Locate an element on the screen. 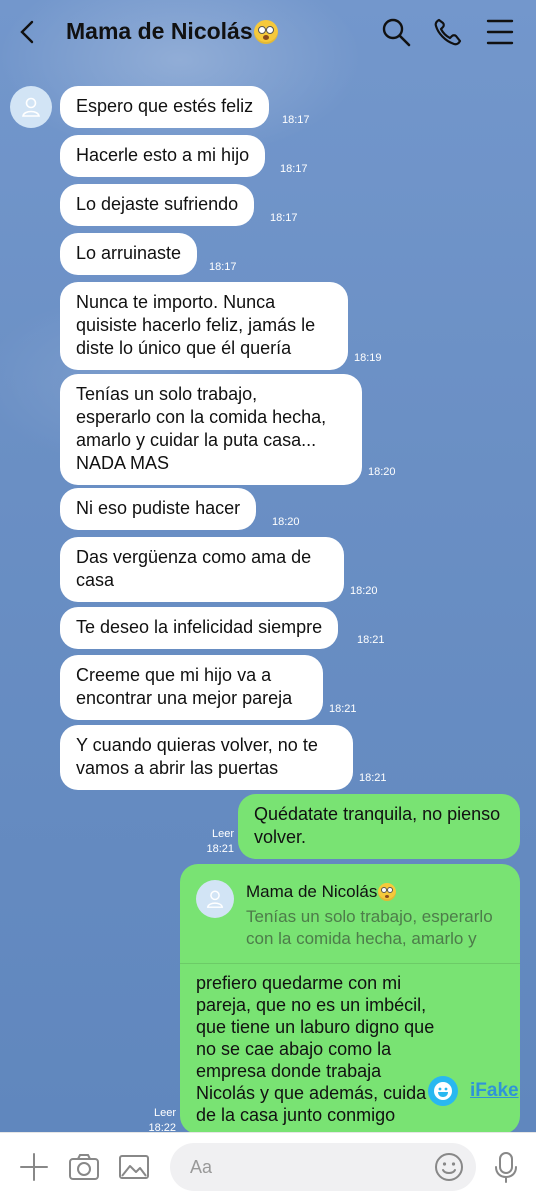 Image resolution: width=536 pixels, height=1200 pixels. watermark-label: iFake is located at coordinates (494, 1090).